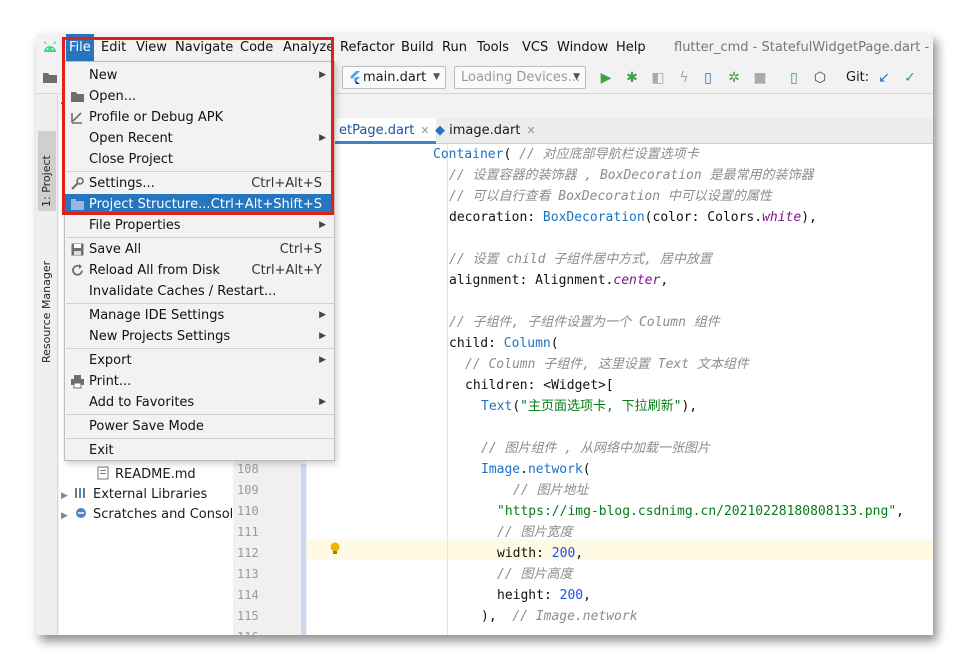 The height and width of the screenshot is (672, 968). What do you see at coordinates (103, 473) in the screenshot?
I see `markdown-file-icon` at bounding box center [103, 473].